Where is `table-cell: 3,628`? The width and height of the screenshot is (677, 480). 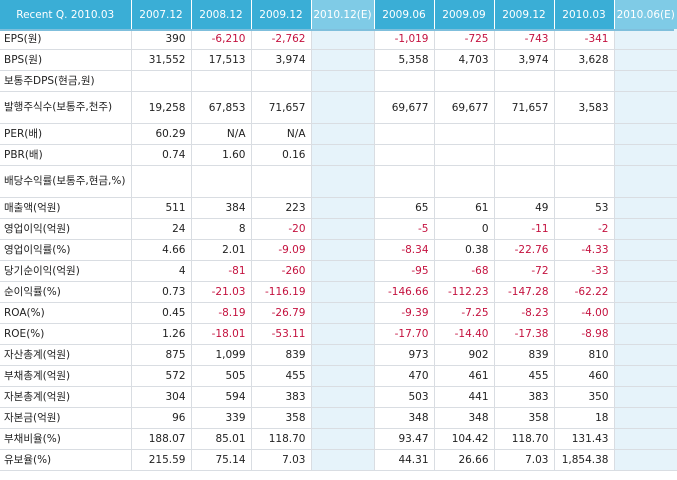 table-cell: 3,628 is located at coordinates (583, 60).